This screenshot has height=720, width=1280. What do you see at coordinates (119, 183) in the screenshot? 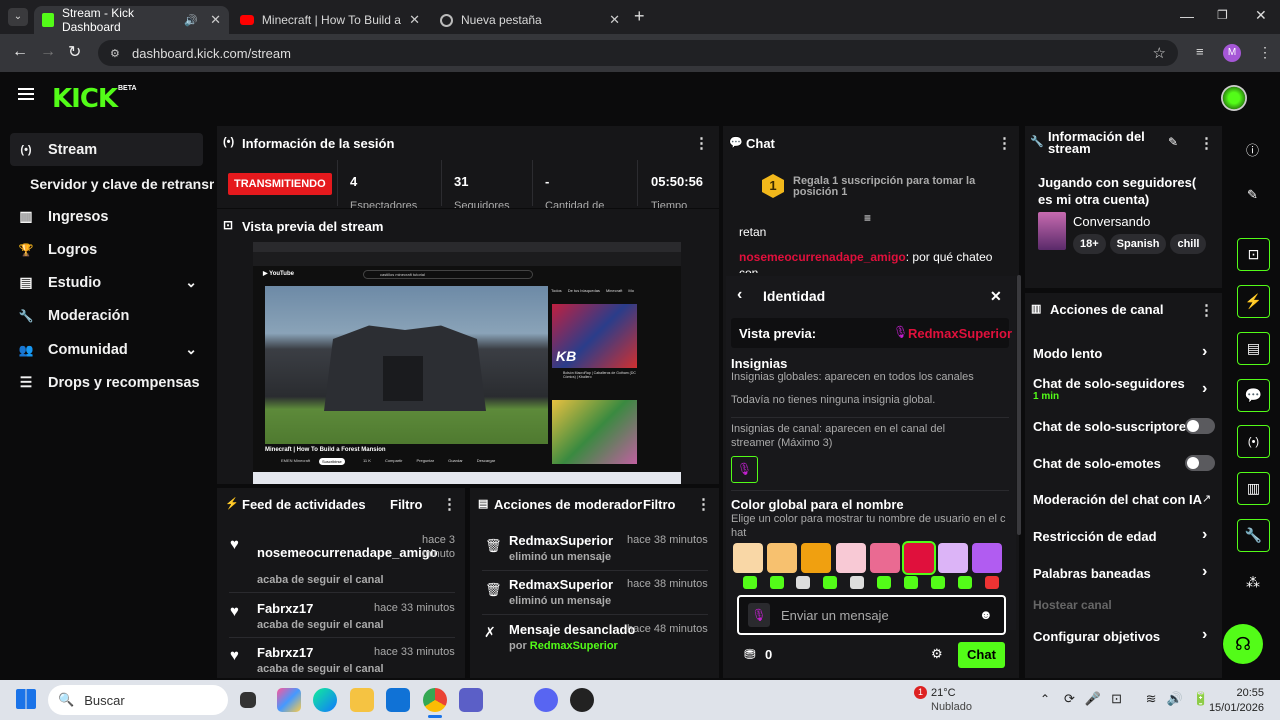
I see `sidebar-item-stream-key: Servidor y clave de retransm` at bounding box center [119, 183].